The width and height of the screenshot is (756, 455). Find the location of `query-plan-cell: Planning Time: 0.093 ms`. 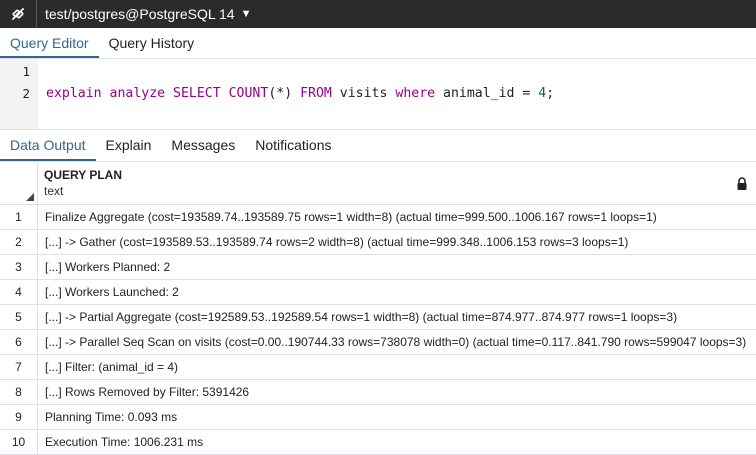

query-plan-cell: Planning Time: 0.093 ms is located at coordinates (397, 417).